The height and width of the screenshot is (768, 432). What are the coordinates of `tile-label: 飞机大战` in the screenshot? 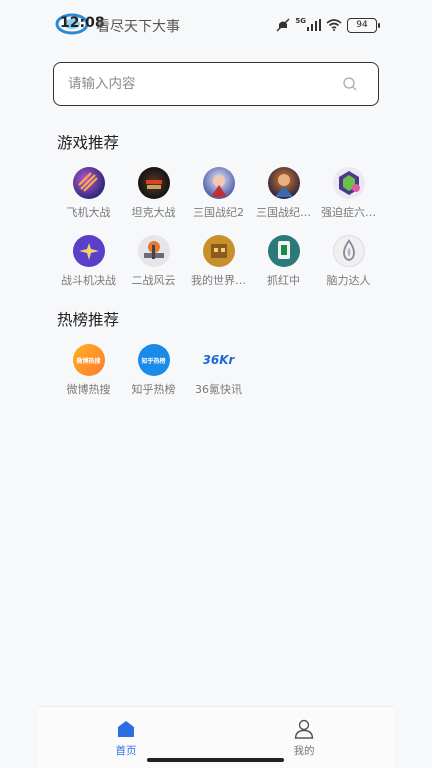 It's located at (88, 212).